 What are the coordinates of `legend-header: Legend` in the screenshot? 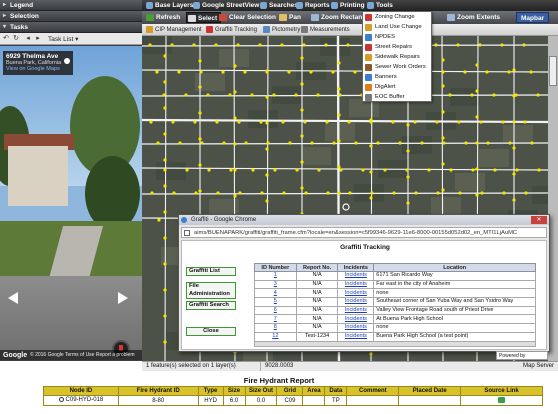 It's located at (71, 5).